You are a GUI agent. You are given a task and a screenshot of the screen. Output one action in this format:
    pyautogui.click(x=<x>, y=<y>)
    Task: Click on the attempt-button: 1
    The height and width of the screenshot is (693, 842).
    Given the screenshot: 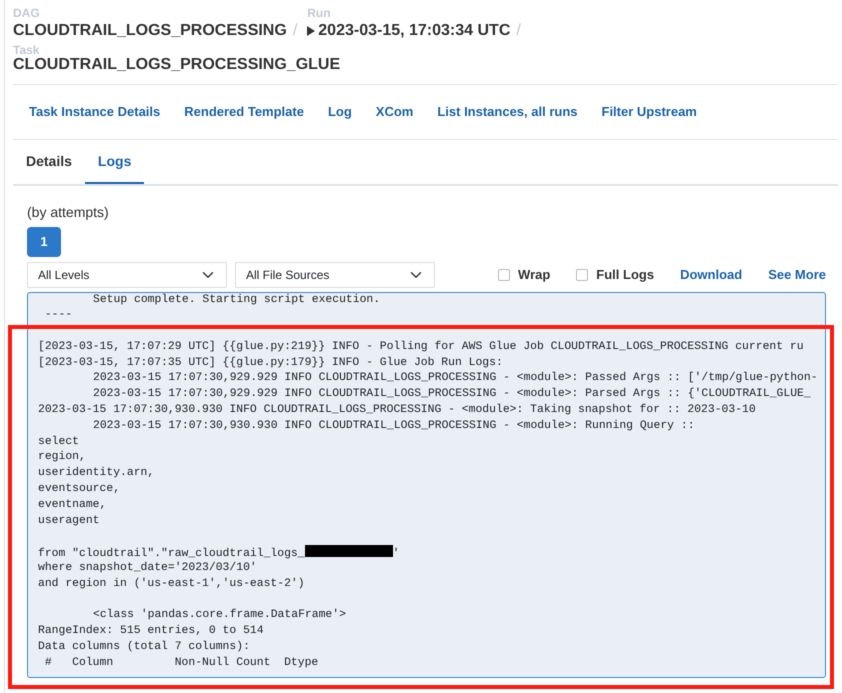 What is the action you would take?
    pyautogui.click(x=44, y=241)
    